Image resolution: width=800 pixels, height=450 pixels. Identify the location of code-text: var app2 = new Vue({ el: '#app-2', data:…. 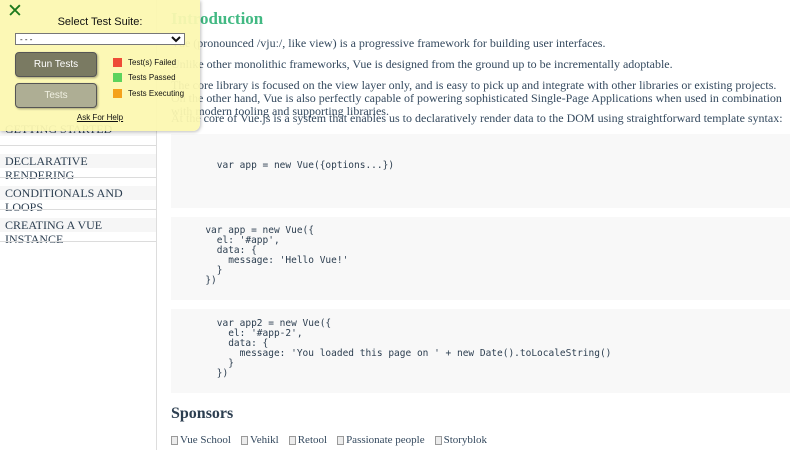
(414, 348).